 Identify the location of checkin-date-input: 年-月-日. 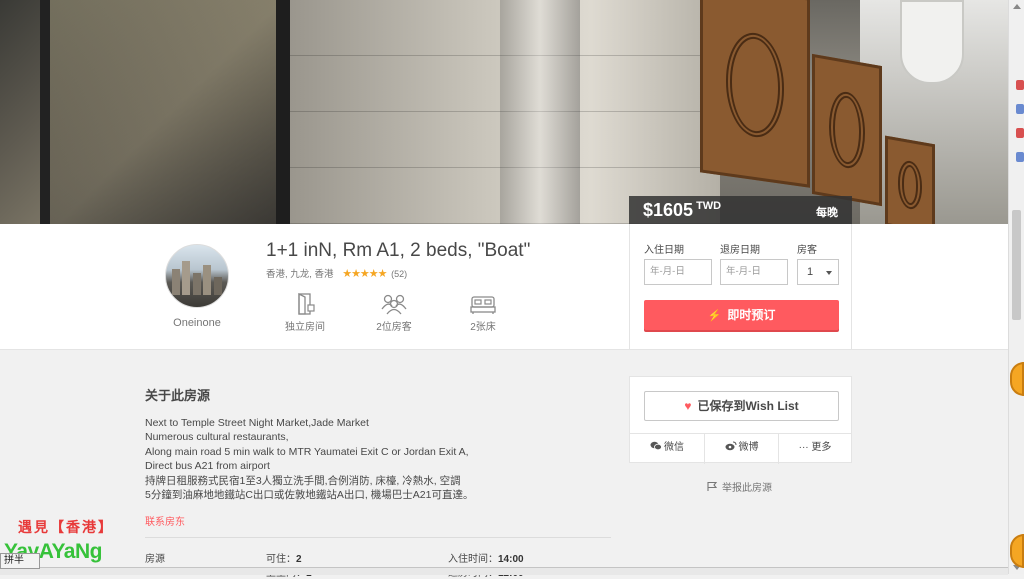
(678, 272).